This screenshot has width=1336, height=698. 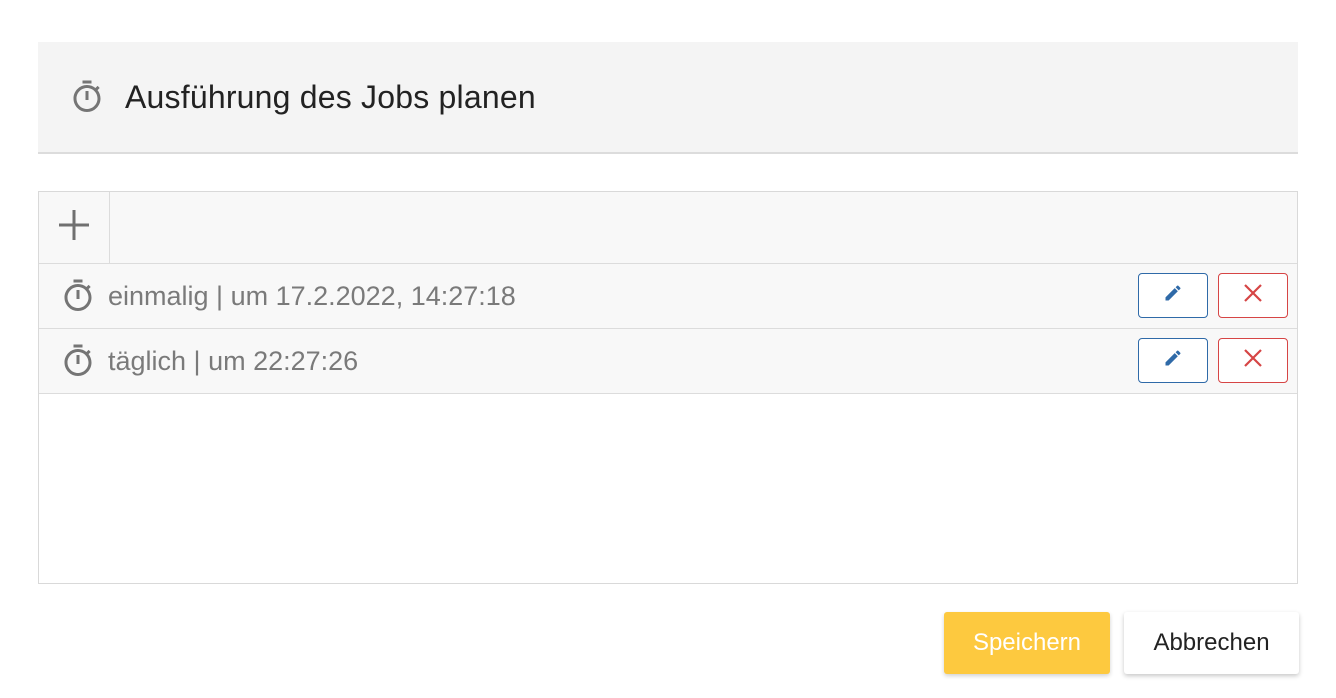 What do you see at coordinates (1211, 643) in the screenshot?
I see `cancel-button: Abbrechen` at bounding box center [1211, 643].